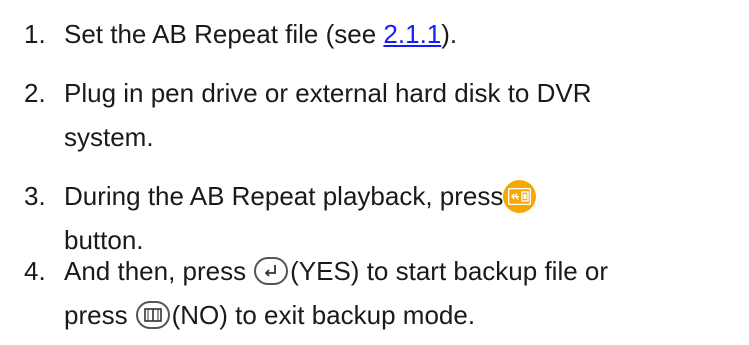 This screenshot has width=749, height=345. What do you see at coordinates (35, 196) in the screenshot?
I see `step-number: 3.` at bounding box center [35, 196].